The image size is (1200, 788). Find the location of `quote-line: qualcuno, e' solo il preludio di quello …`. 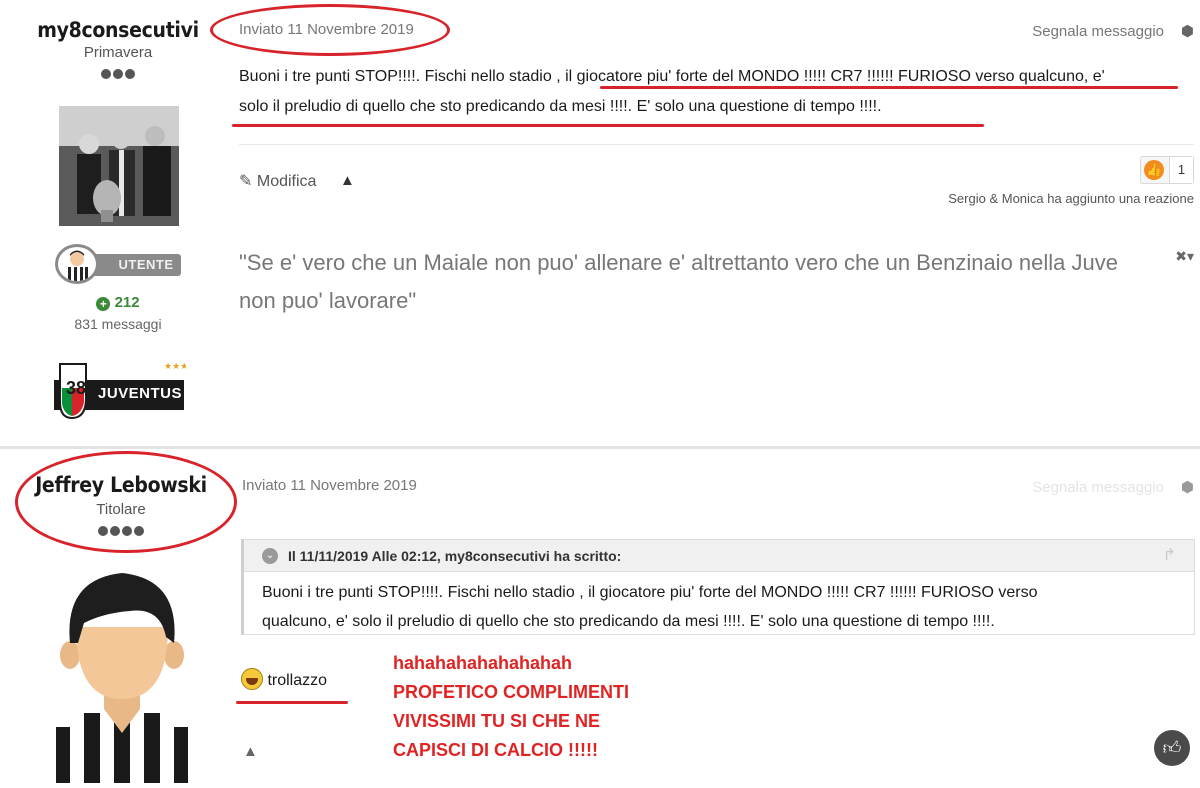

quote-line: qualcuno, e' solo il preludio di quello … is located at coordinates (628, 621).